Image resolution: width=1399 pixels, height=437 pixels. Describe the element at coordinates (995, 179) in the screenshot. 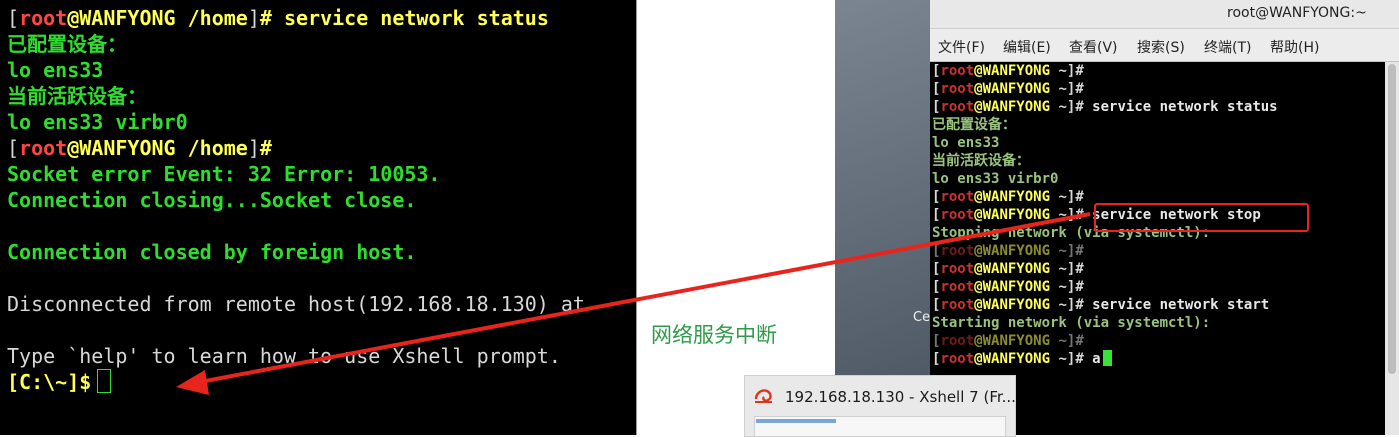

I see `terminal-output-line: lo ens33 virbr0` at that location.